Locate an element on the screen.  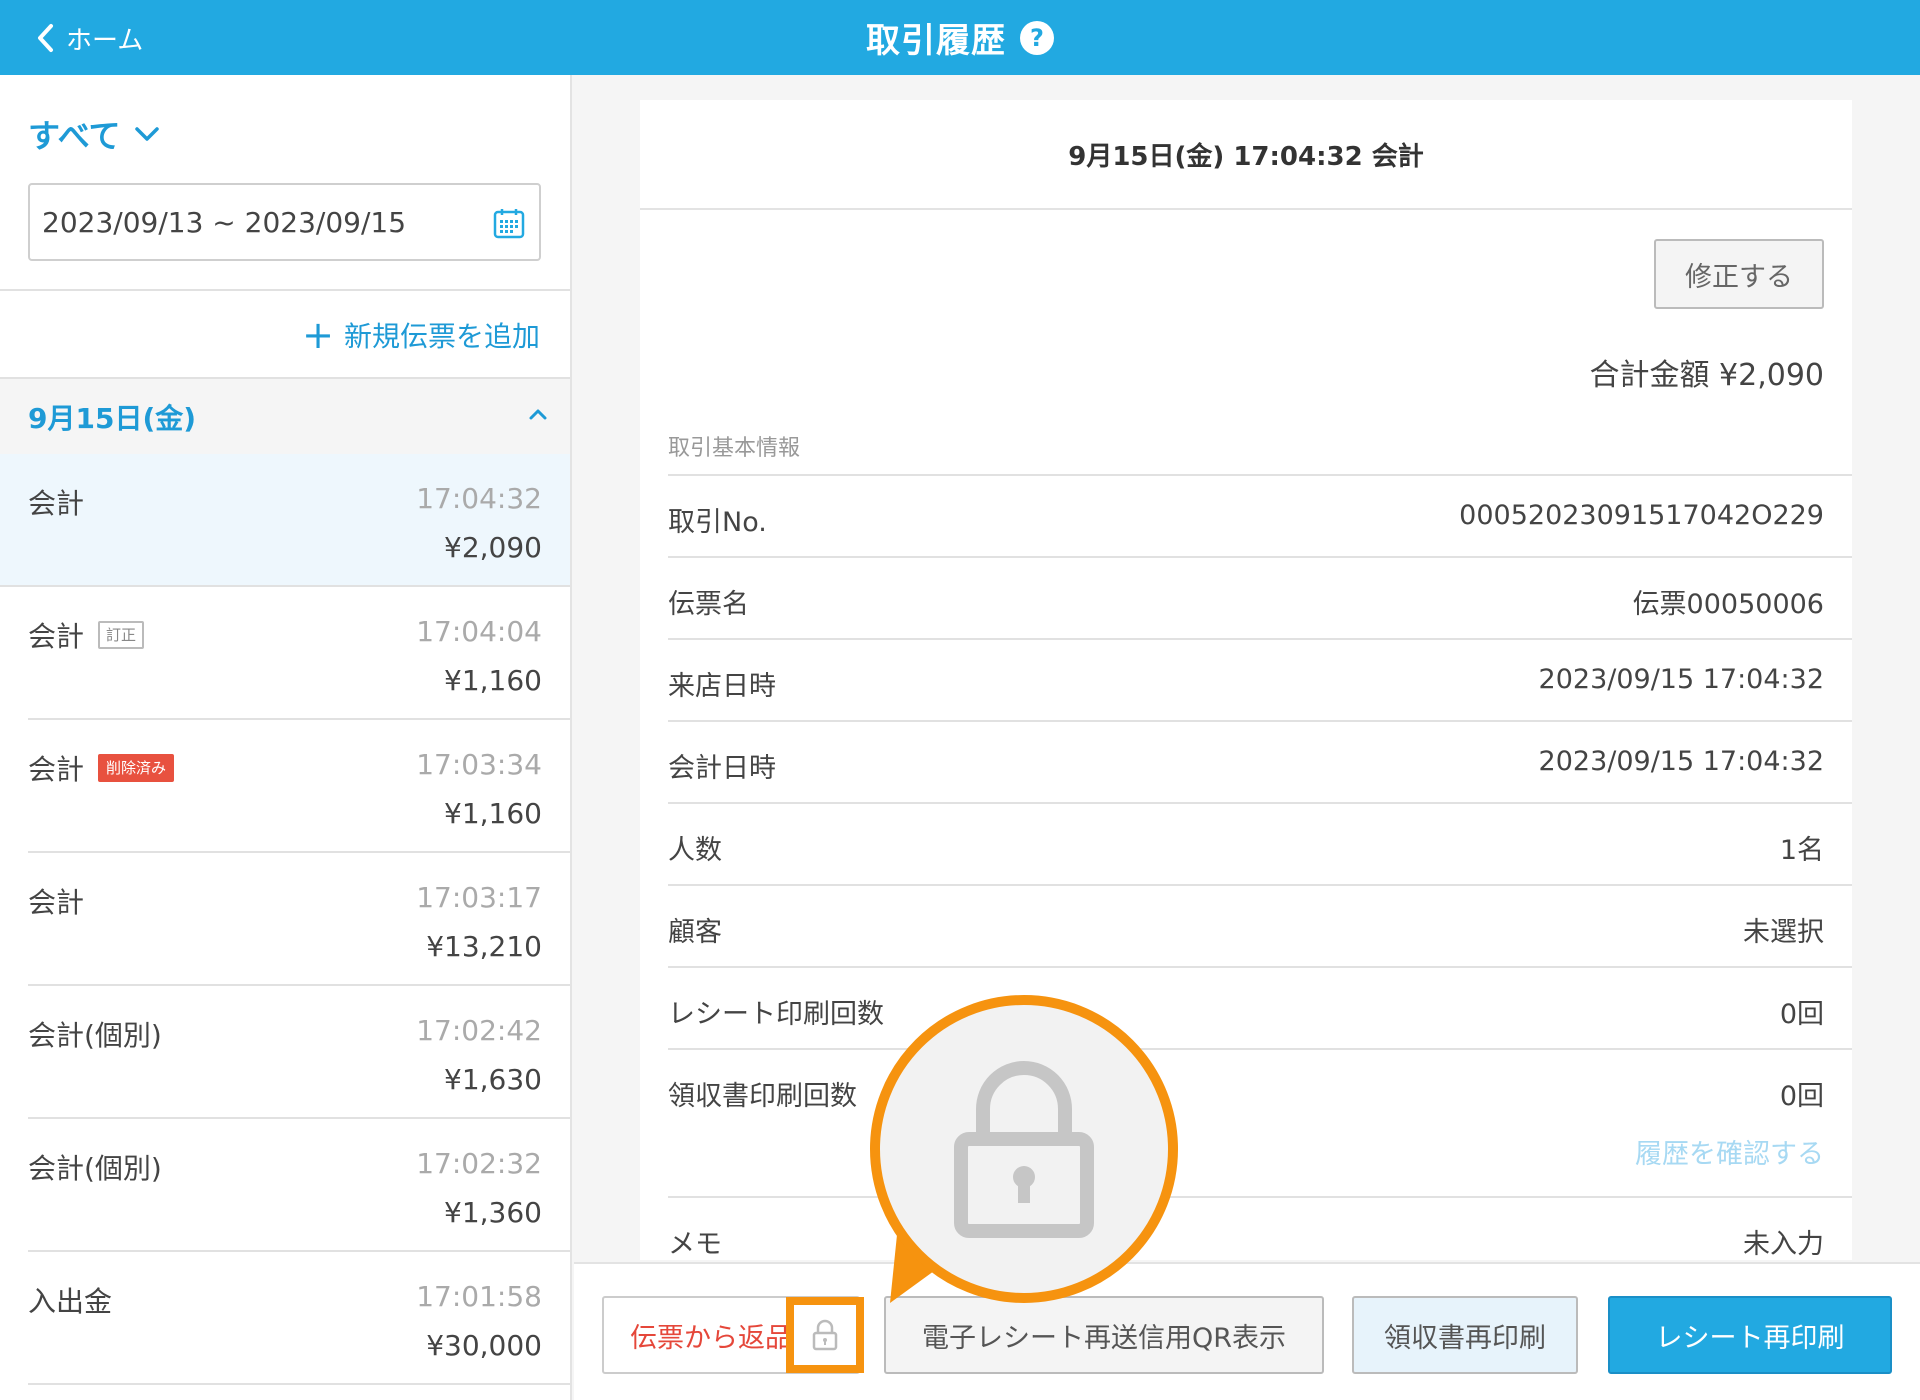
row-value: 未入力 is located at coordinates (1783, 1244).